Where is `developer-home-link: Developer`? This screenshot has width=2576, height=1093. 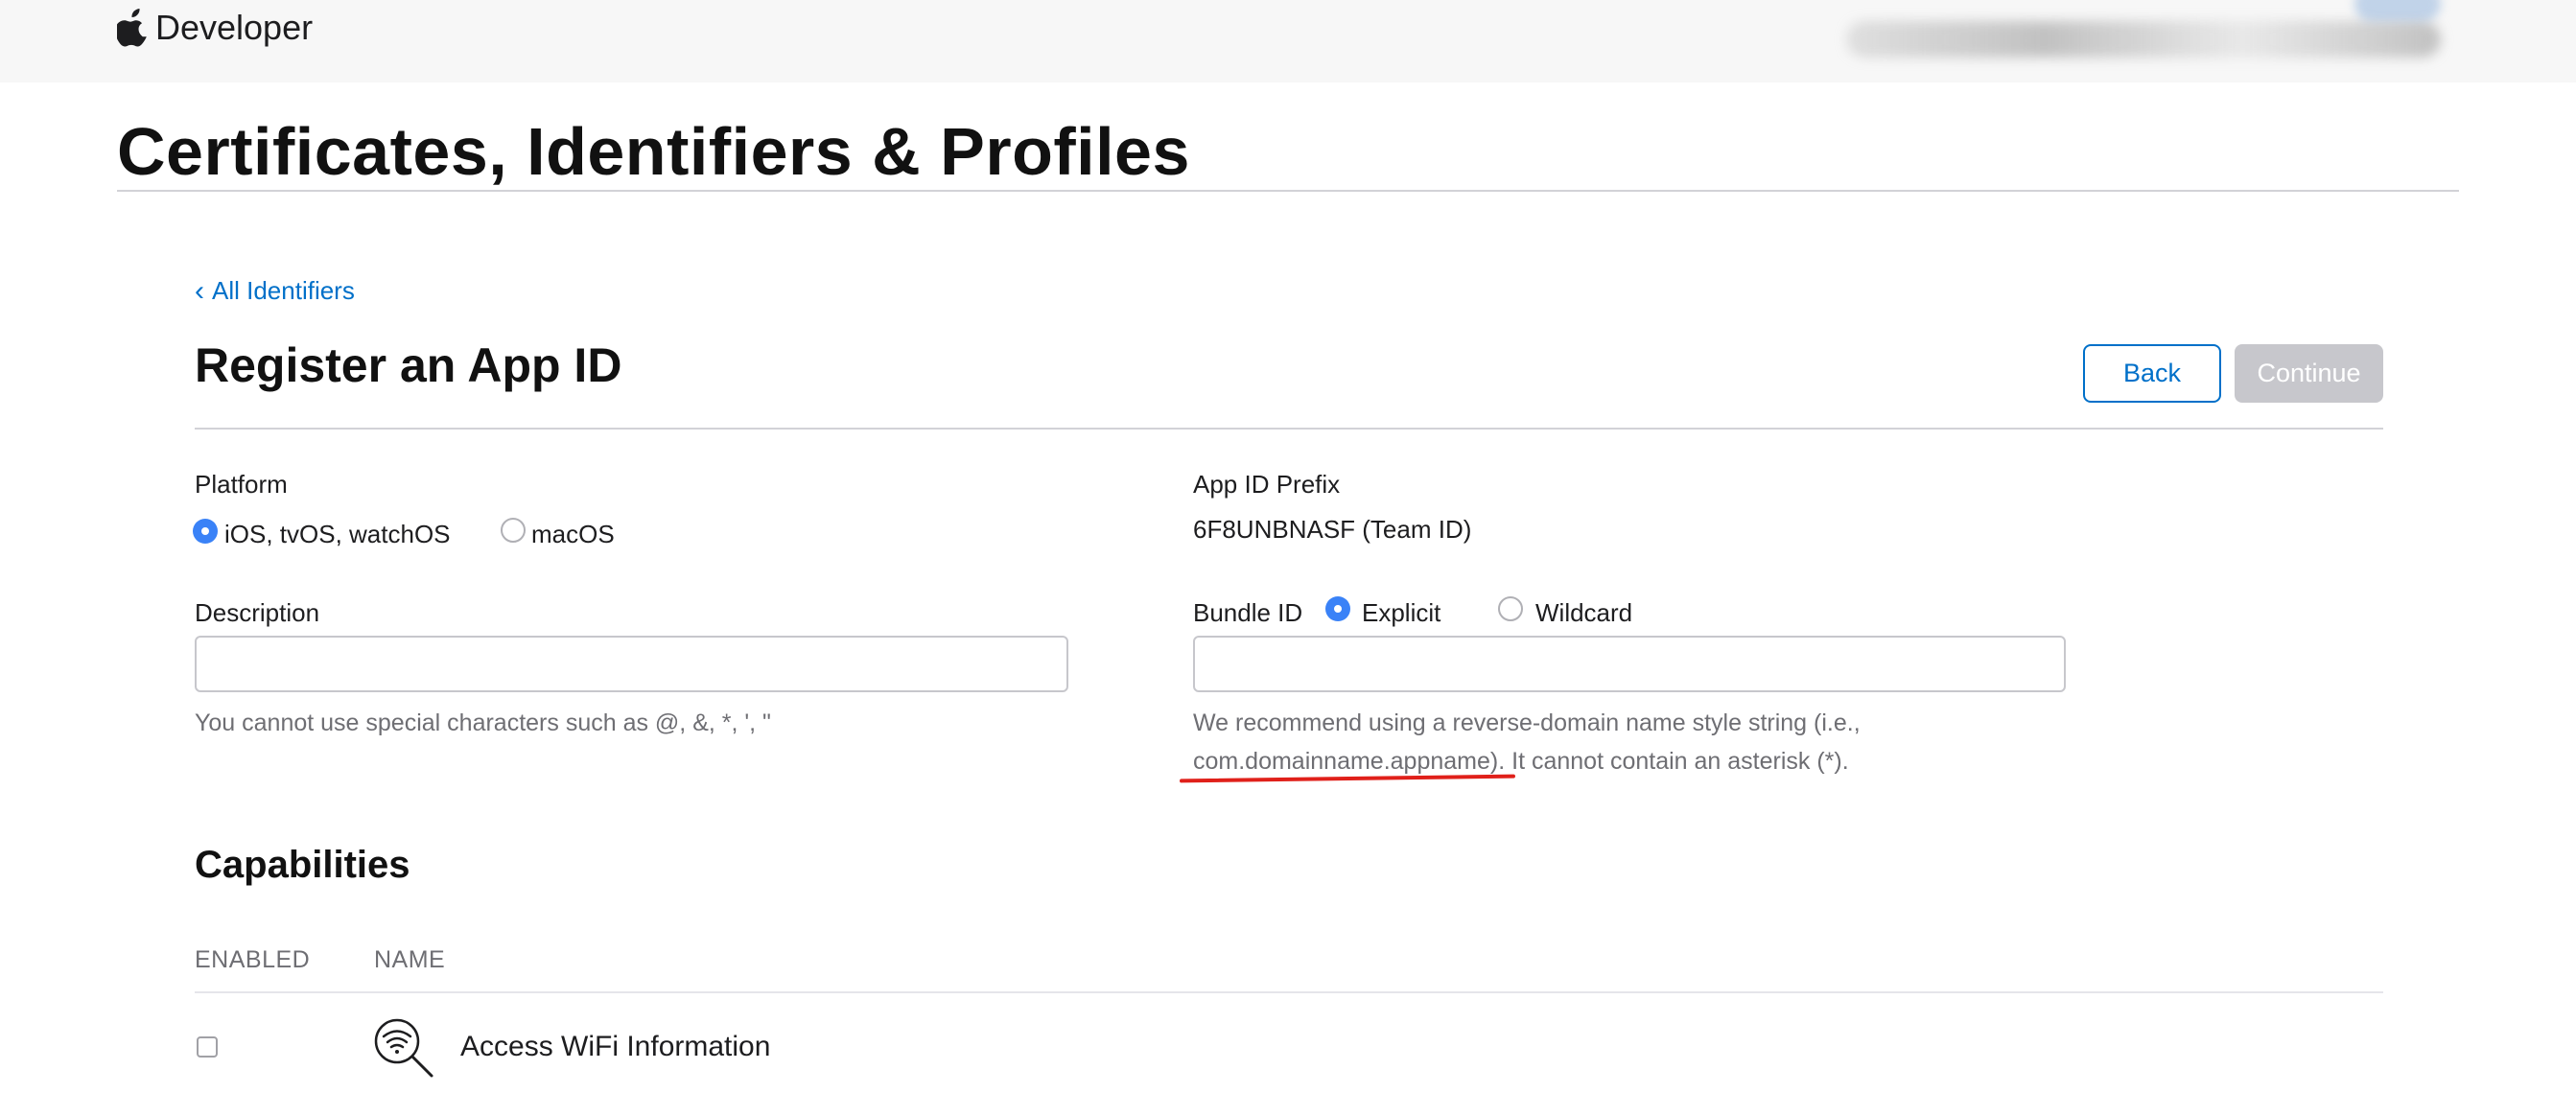
developer-home-link: Developer is located at coordinates (215, 28).